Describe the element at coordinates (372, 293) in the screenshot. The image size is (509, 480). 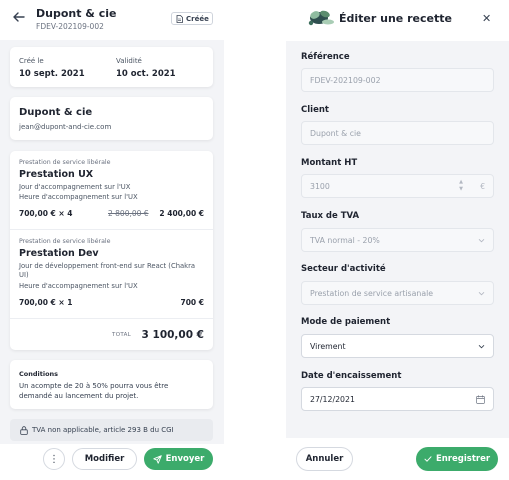
I see `sector-value: Prestation de service artisanale` at that location.